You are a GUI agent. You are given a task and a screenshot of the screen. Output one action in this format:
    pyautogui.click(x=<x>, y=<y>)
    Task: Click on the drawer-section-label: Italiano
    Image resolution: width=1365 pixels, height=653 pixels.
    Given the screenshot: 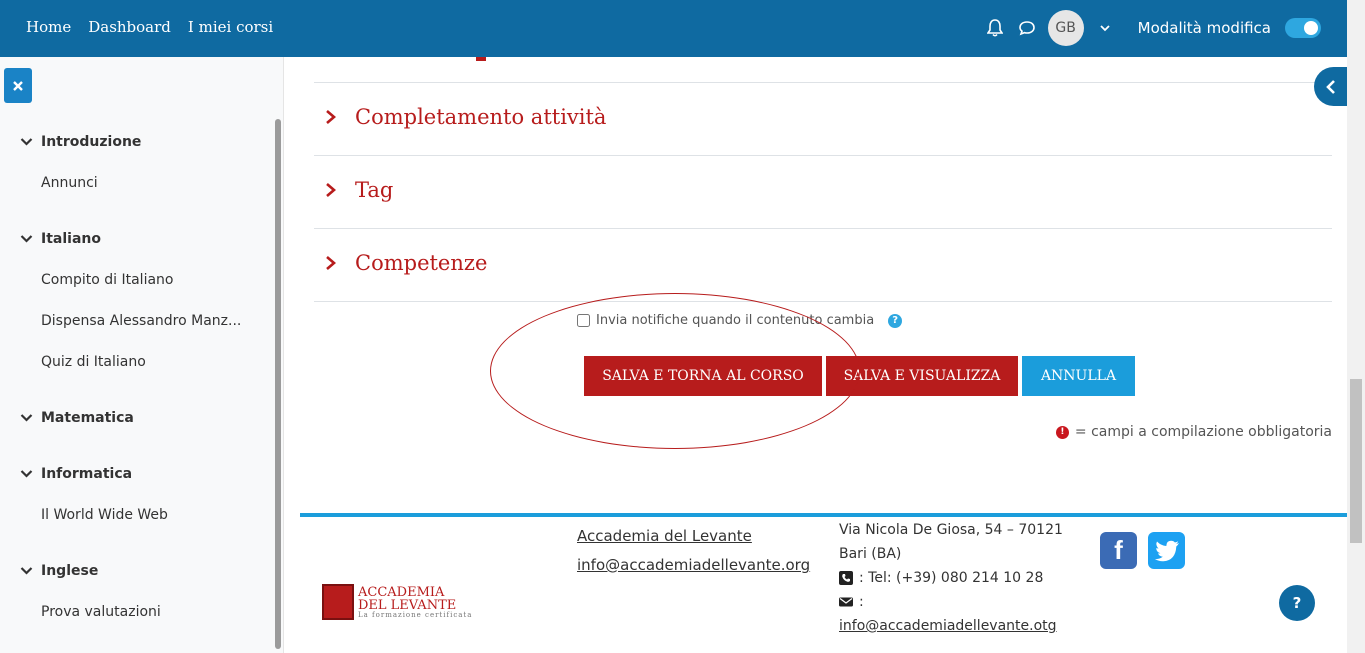 What is the action you would take?
    pyautogui.click(x=71, y=239)
    